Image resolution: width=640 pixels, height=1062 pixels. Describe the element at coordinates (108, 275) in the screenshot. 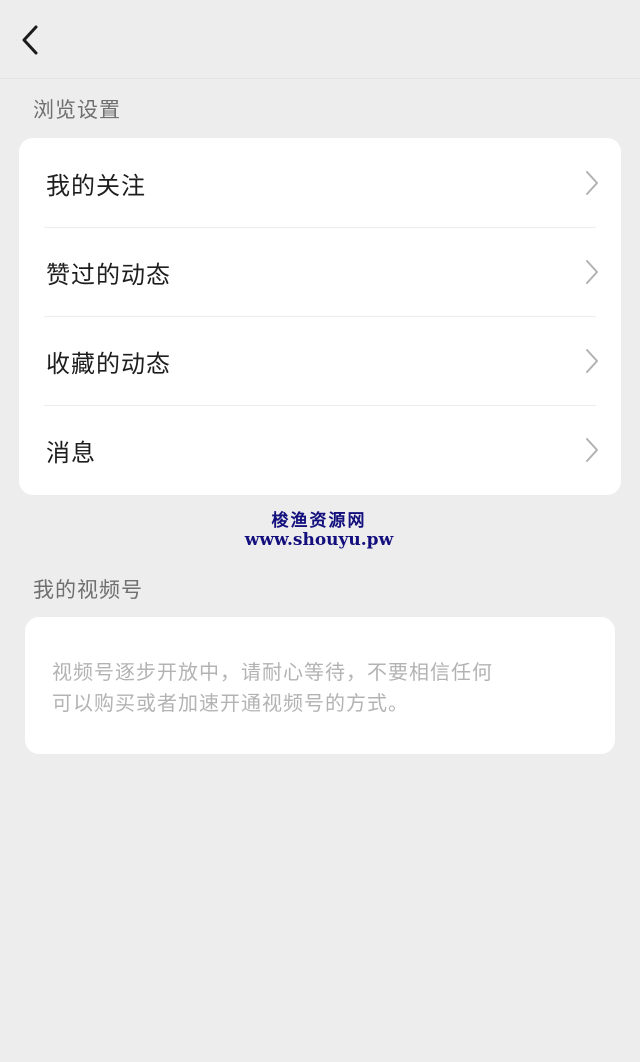

I see `menu-item-label: 赞过的动态` at that location.